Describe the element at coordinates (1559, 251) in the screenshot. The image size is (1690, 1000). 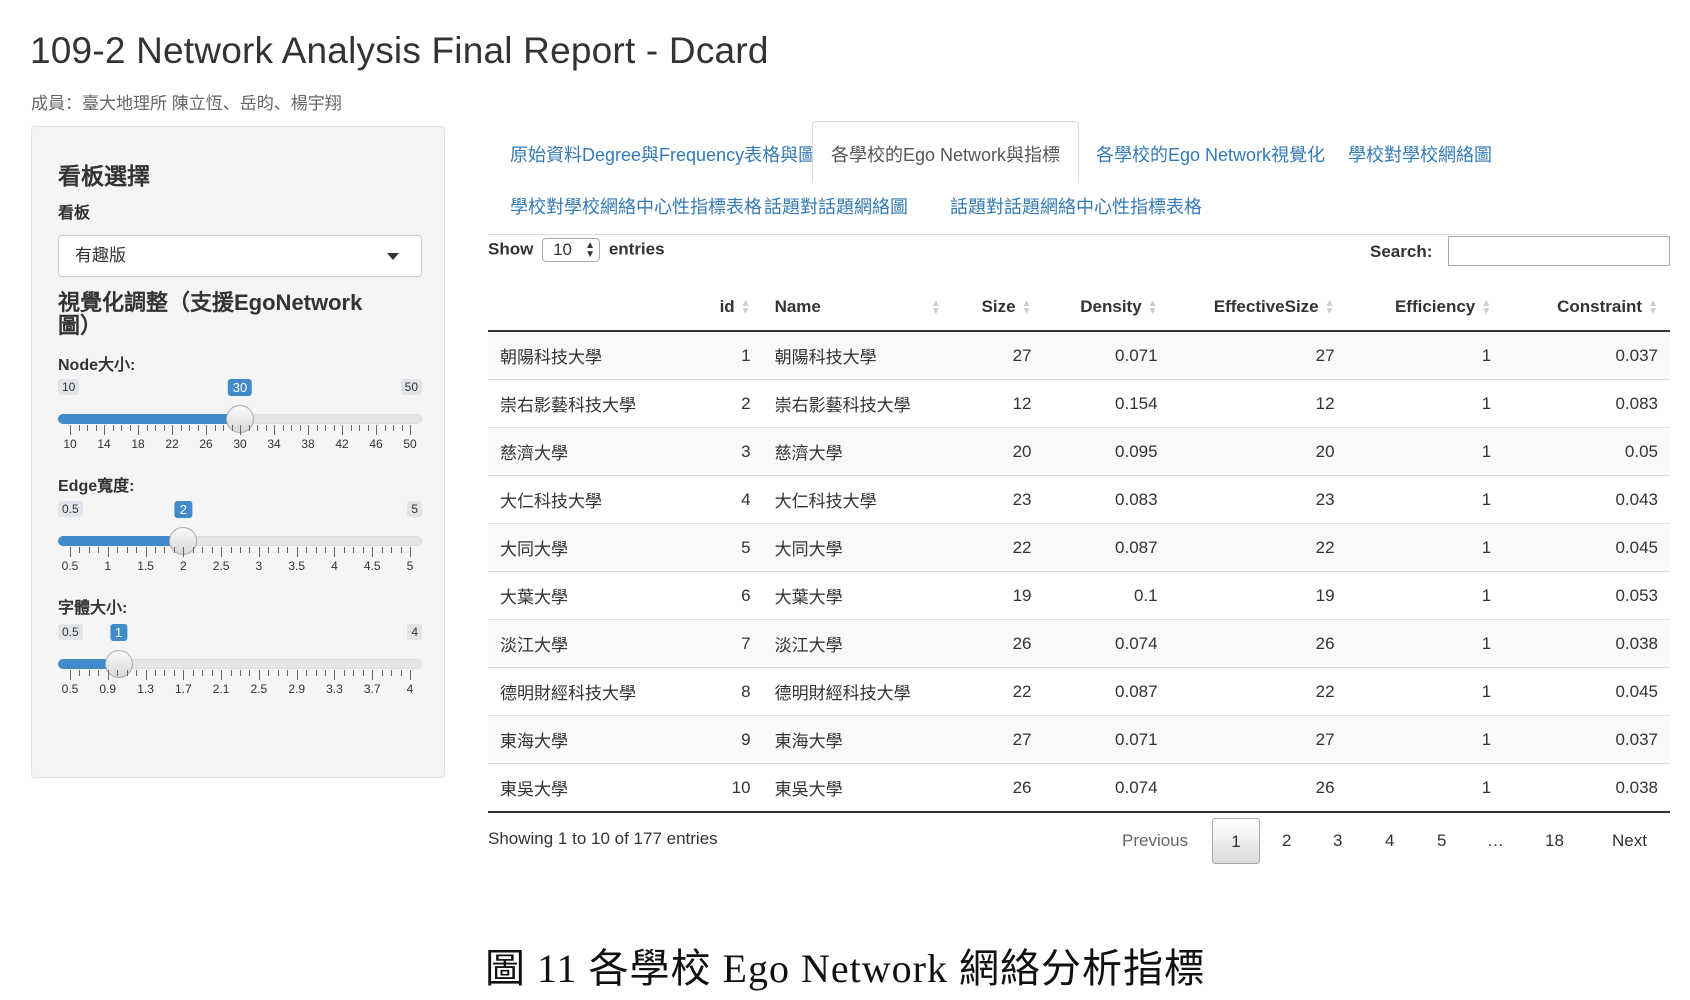
I see `search-input` at that location.